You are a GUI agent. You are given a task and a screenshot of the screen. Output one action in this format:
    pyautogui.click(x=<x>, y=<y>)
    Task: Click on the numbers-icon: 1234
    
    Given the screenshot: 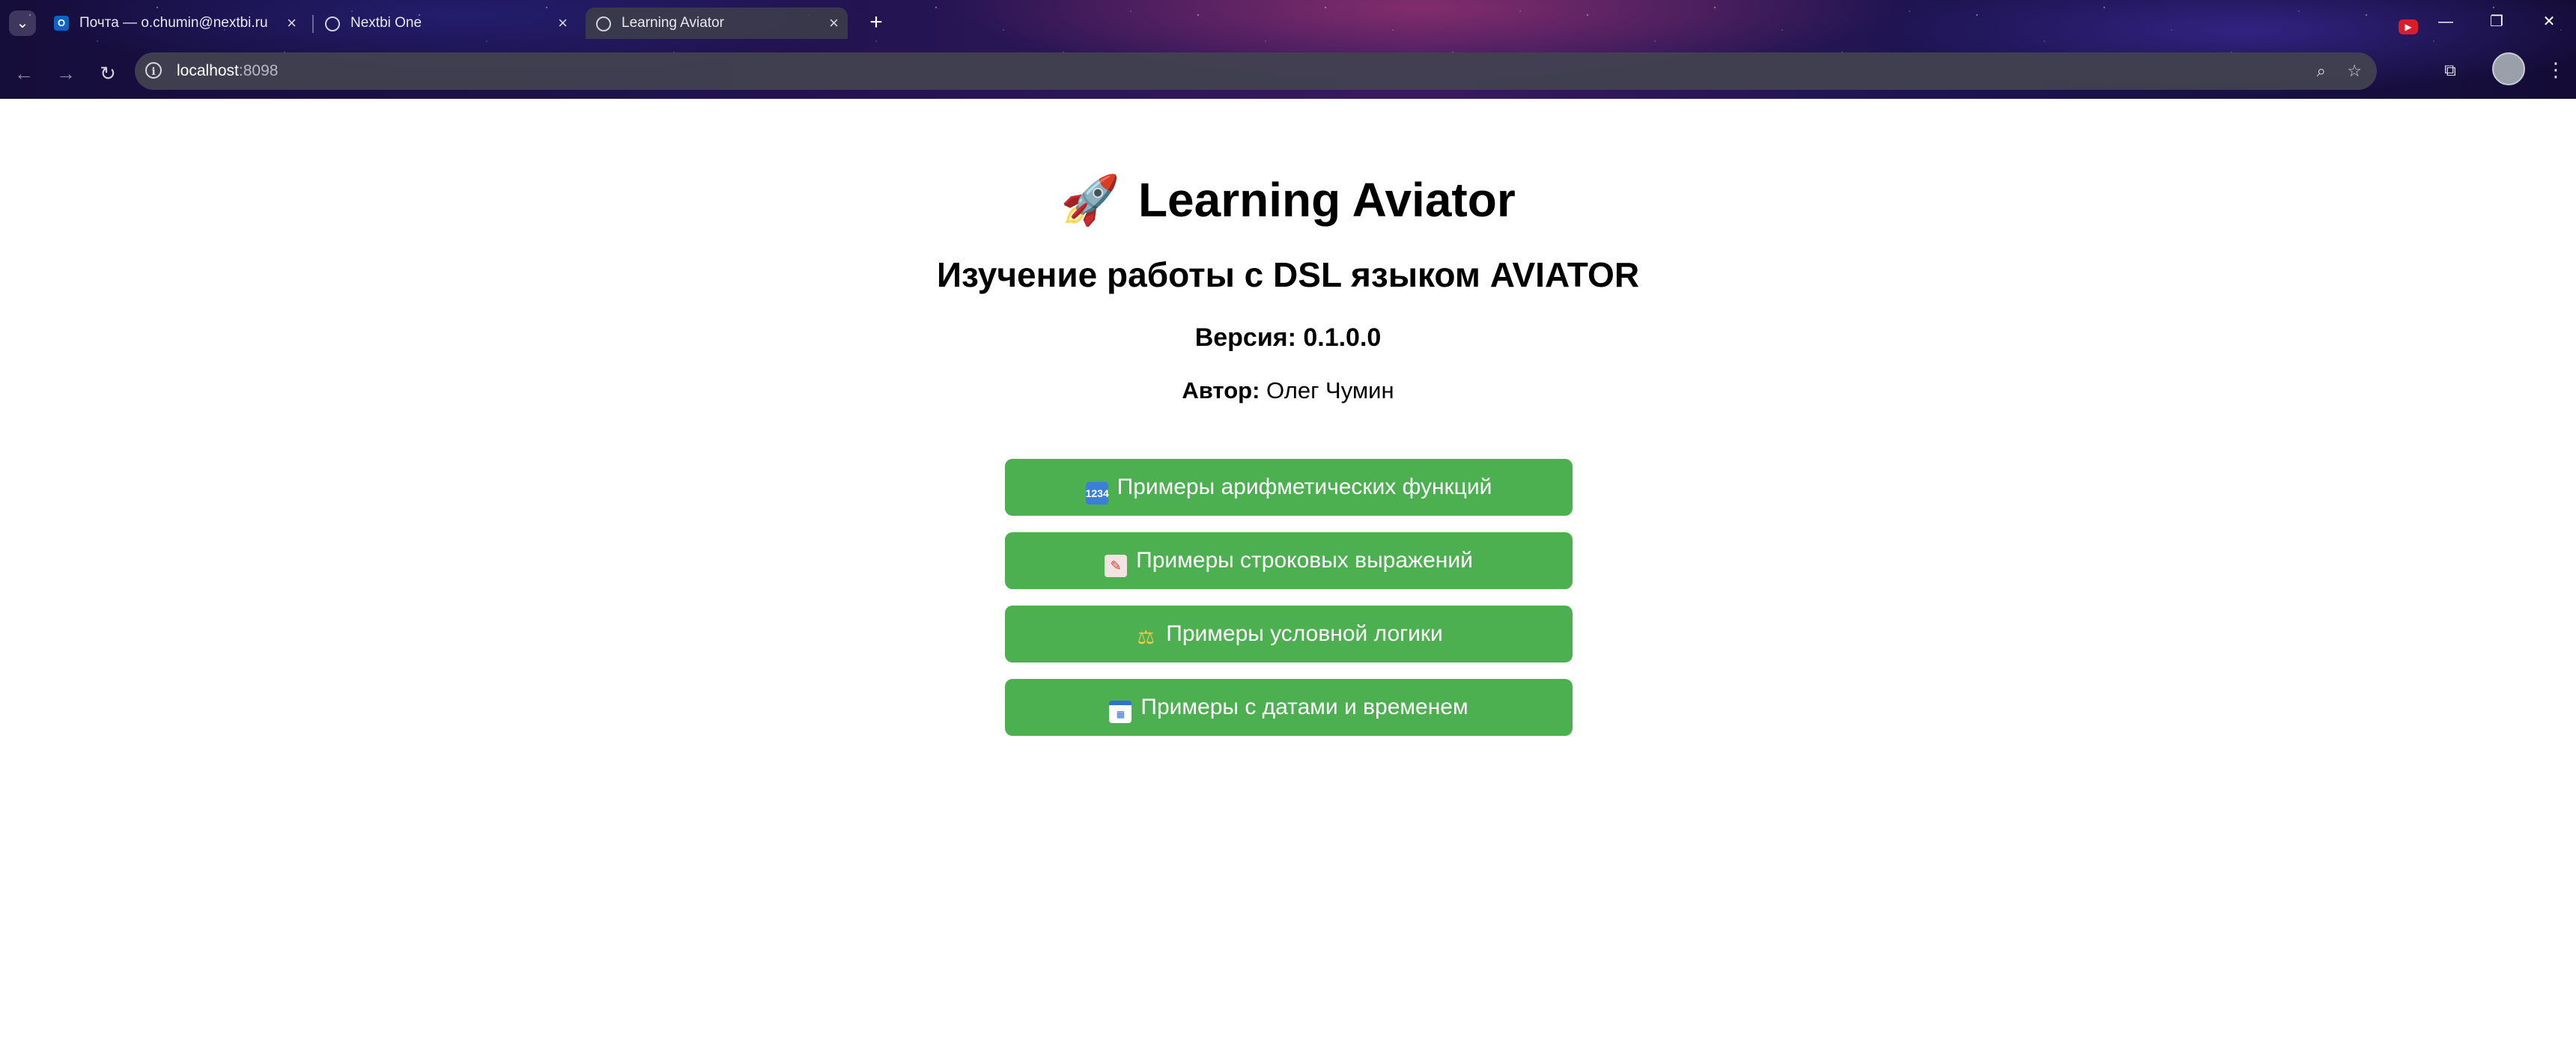 What is the action you would take?
    pyautogui.click(x=1097, y=493)
    